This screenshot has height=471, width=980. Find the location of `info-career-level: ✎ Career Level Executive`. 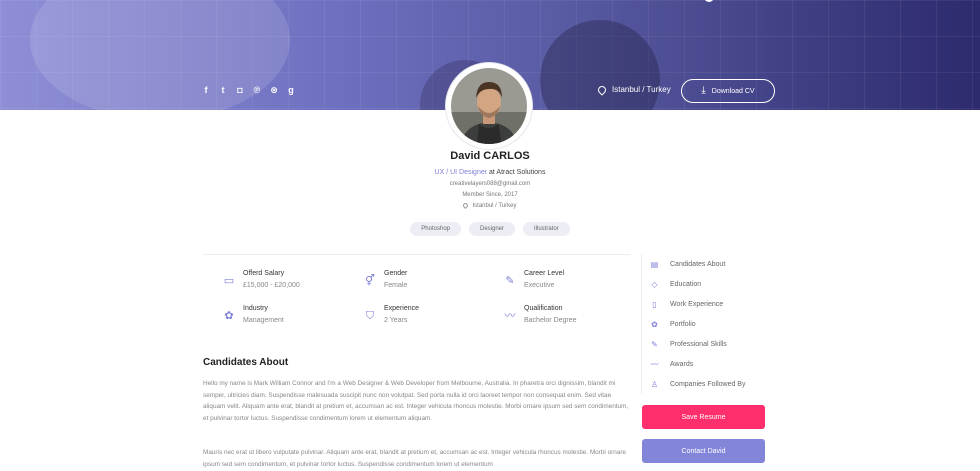

info-career-level: ✎ Career Level Executive is located at coordinates (568, 283).